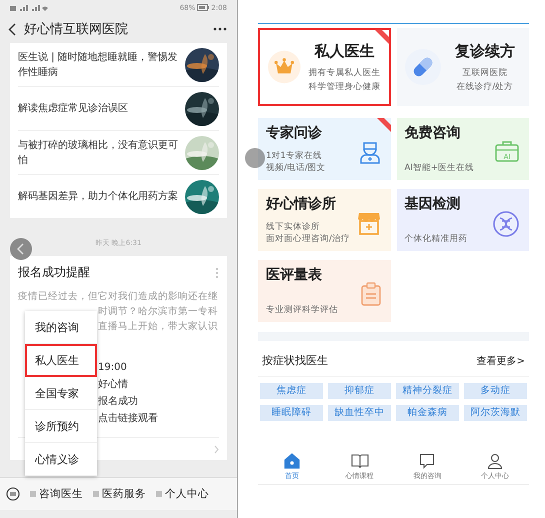 The height and width of the screenshot is (518, 545). Describe the element at coordinates (118, 401) in the screenshot. I see `field-value: 报名成功` at that location.